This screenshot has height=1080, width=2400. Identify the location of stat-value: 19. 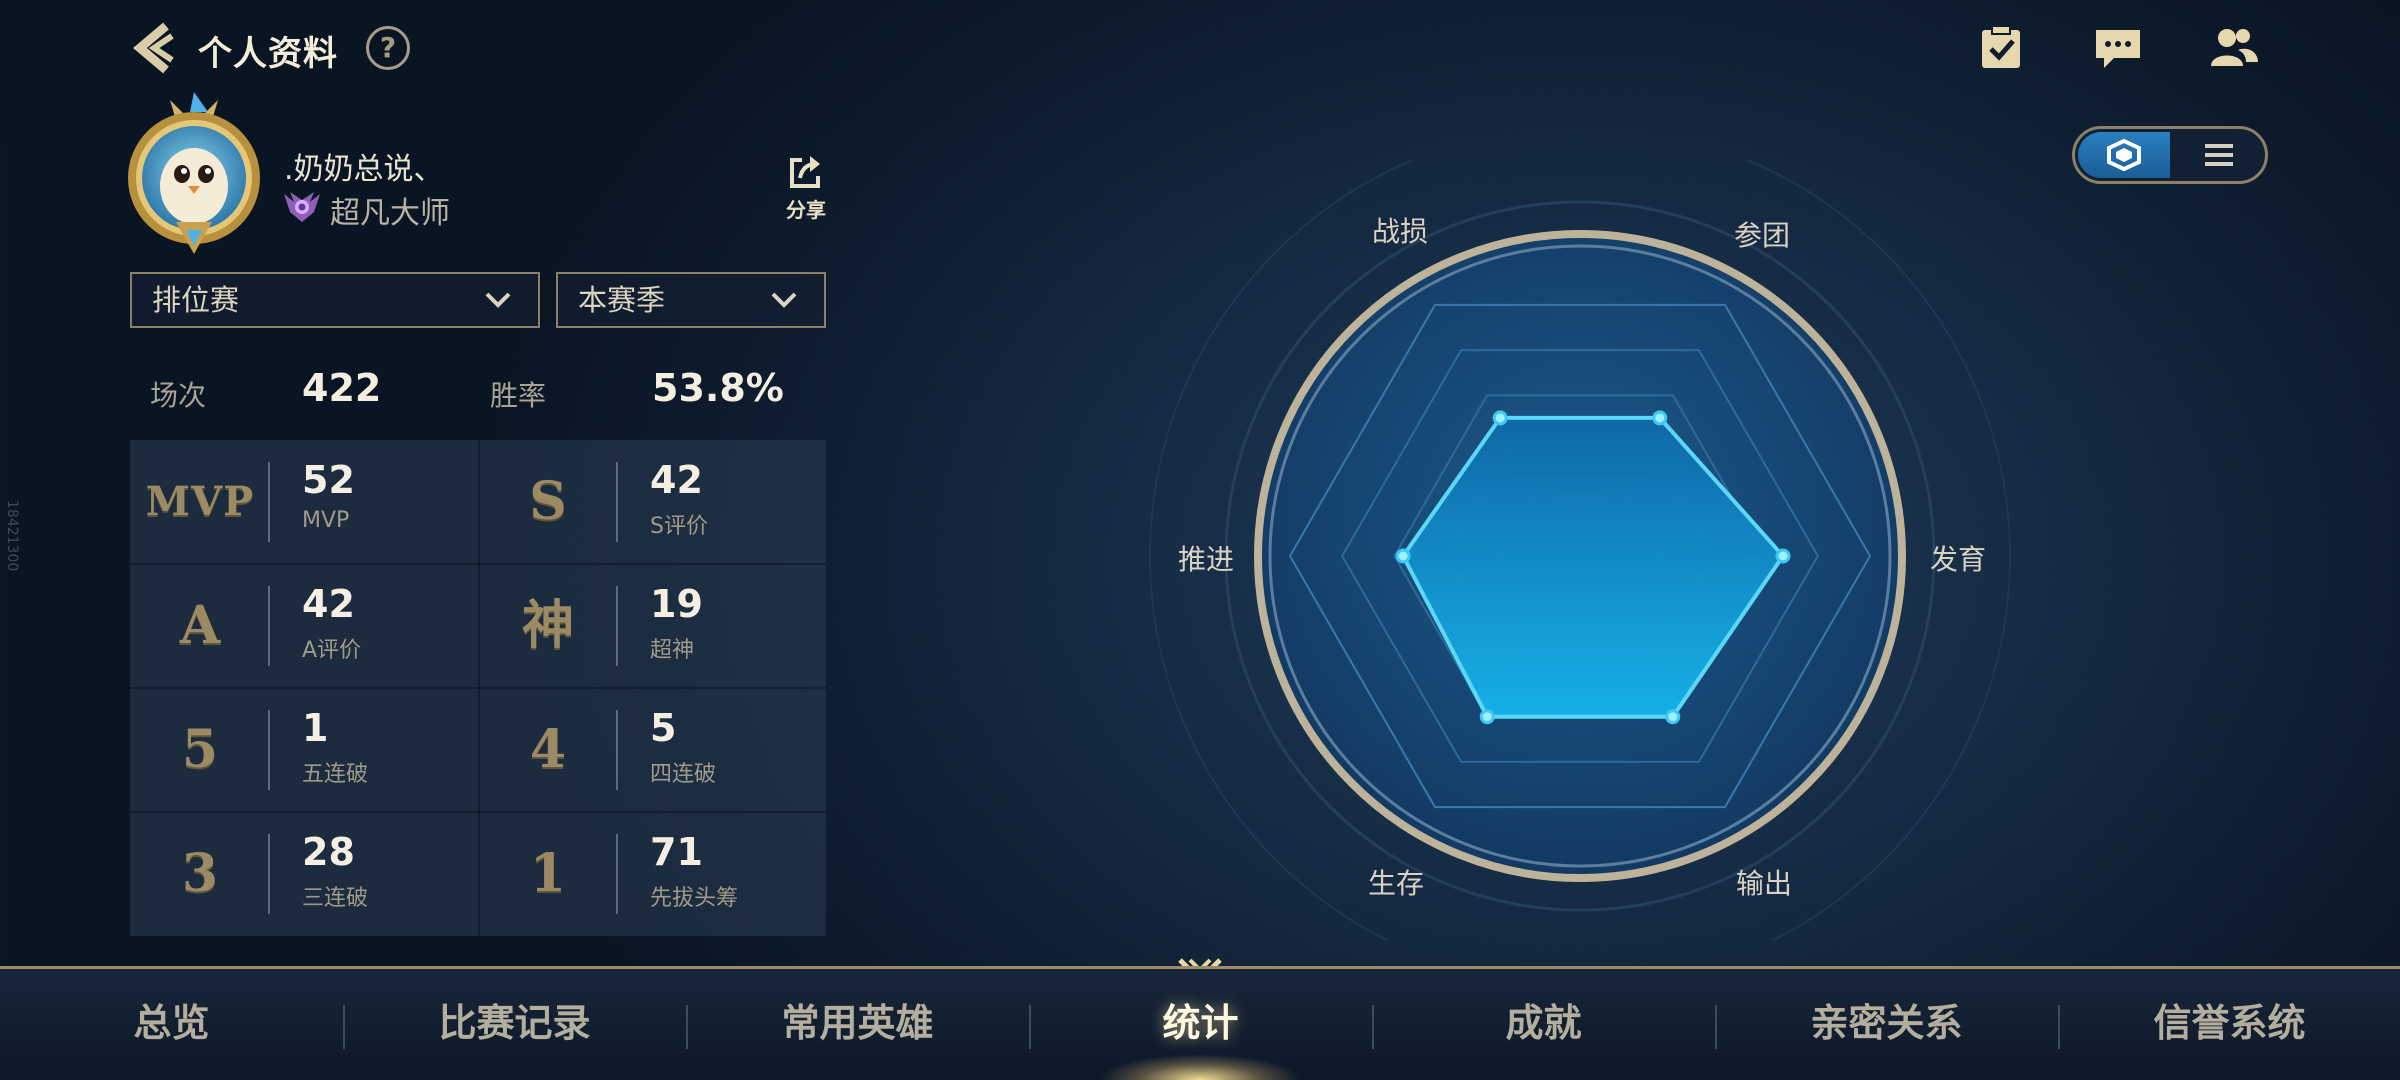
(676, 604).